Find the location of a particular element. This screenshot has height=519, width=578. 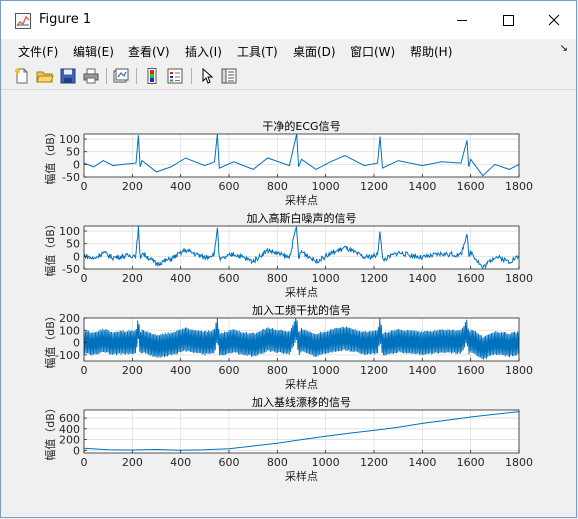

maximize-button is located at coordinates (508, 20).